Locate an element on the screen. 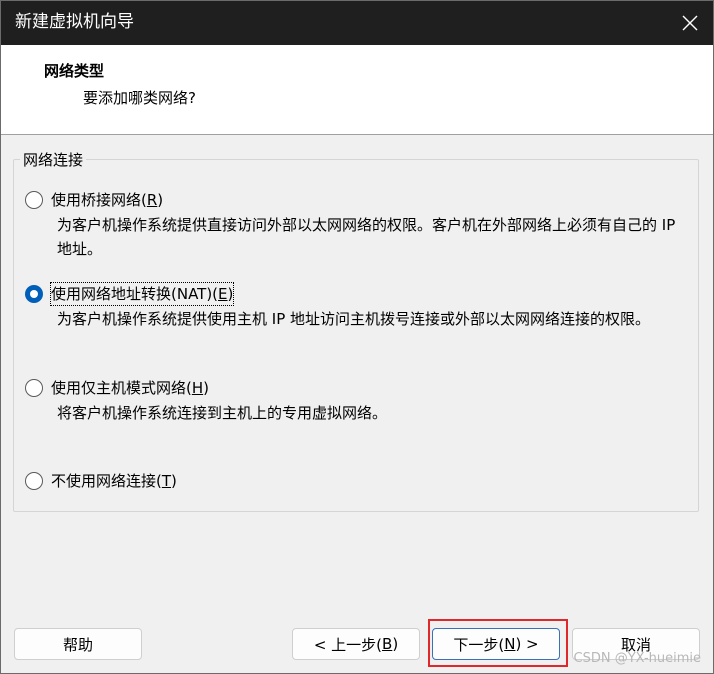 Image resolution: width=714 pixels, height=674 pixels. option-nat-label: 使用网络地址转换(NAT)(E) is located at coordinates (142, 294).